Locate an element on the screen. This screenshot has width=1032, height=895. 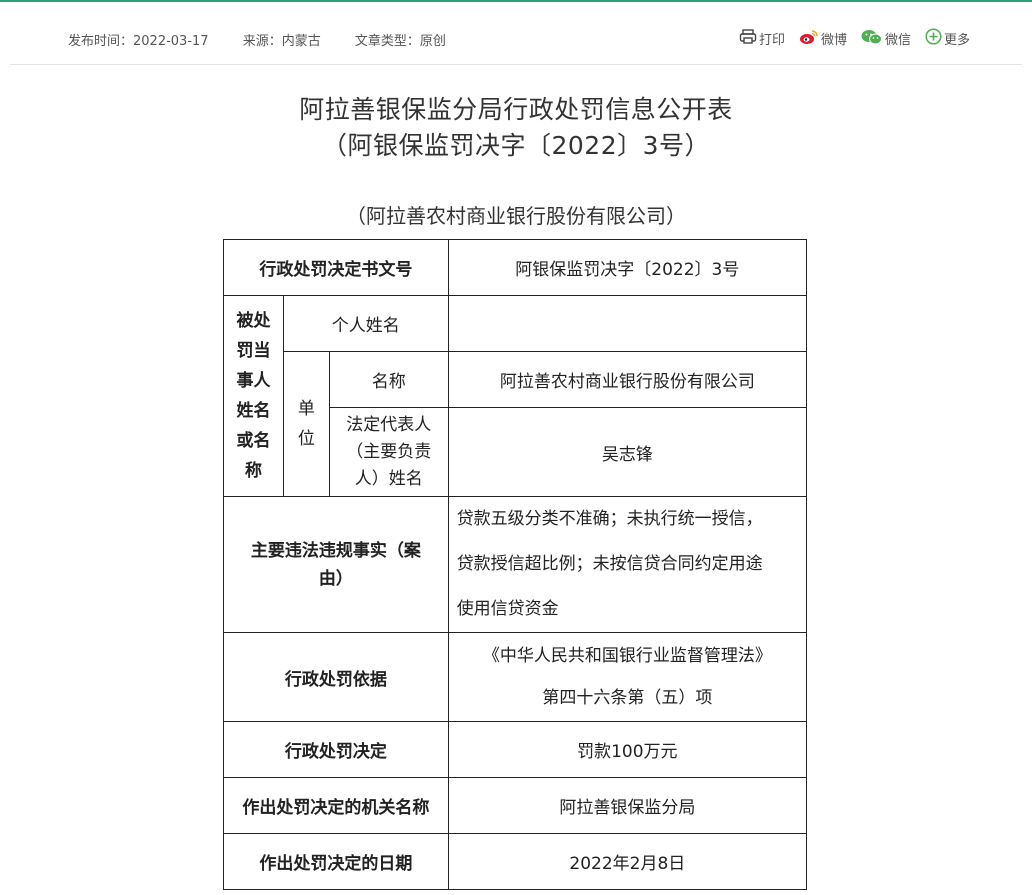
authority-label: 作出处罚决定的机关名称 is located at coordinates (336, 805).